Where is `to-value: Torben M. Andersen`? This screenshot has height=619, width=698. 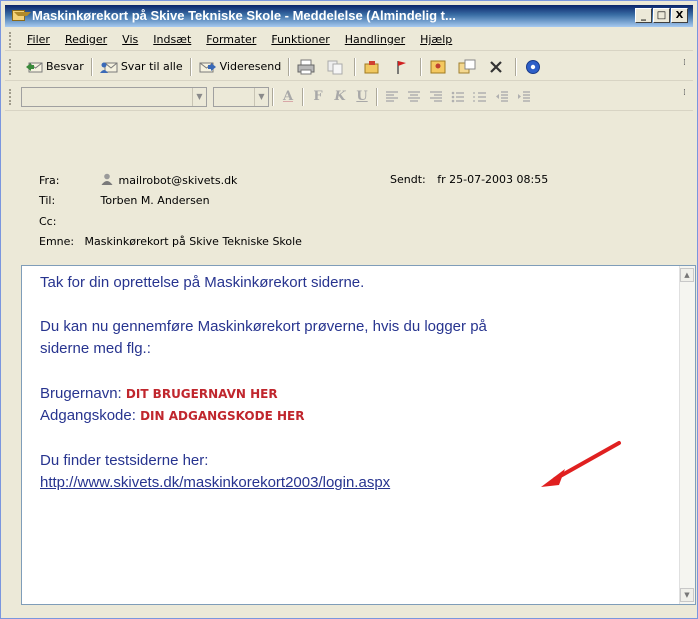
to-value: Torben M. Andersen is located at coordinates (155, 200).